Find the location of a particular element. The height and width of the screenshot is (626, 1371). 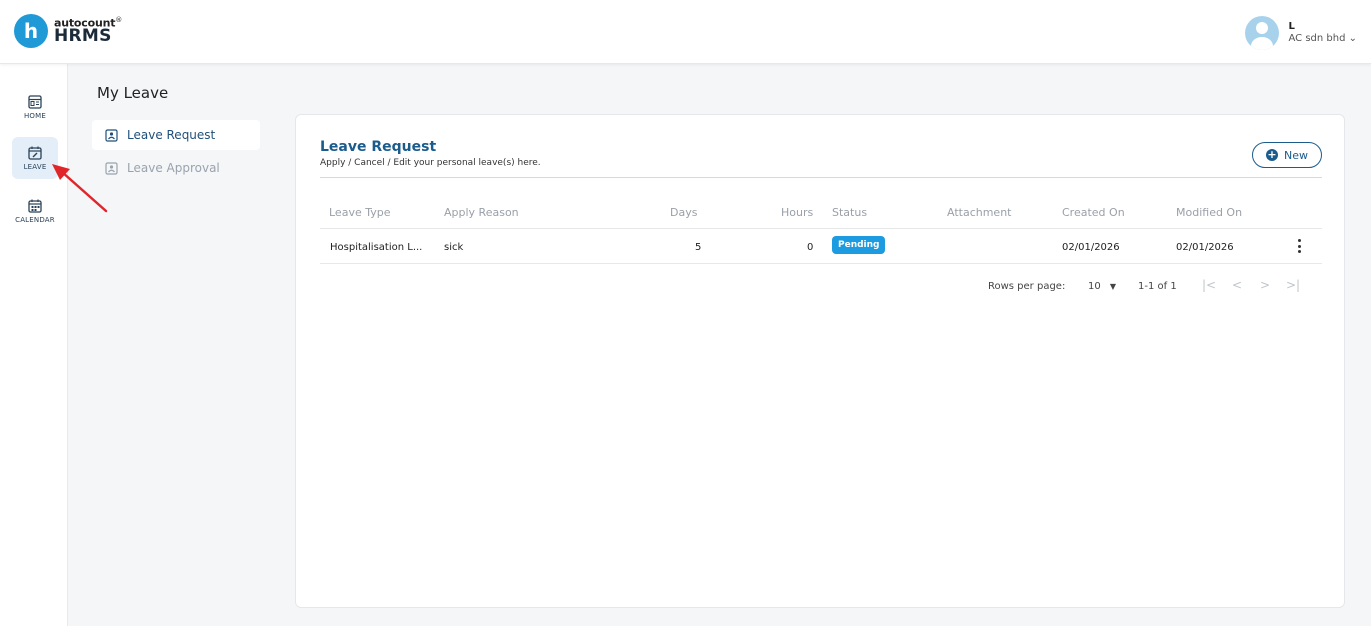

rail-item-home: HOME is located at coordinates (35, 107).